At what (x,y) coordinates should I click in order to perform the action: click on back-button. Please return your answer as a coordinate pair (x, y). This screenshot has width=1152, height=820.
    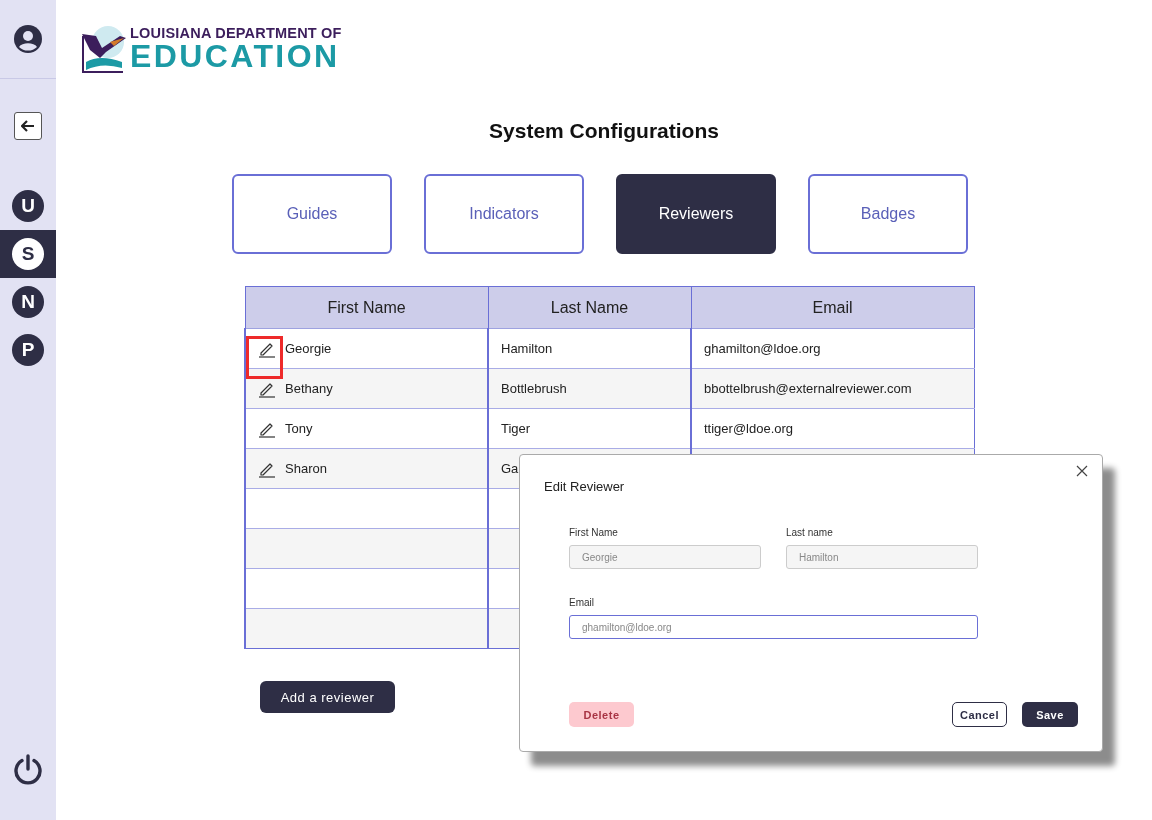
    Looking at the image, I should click on (28, 126).